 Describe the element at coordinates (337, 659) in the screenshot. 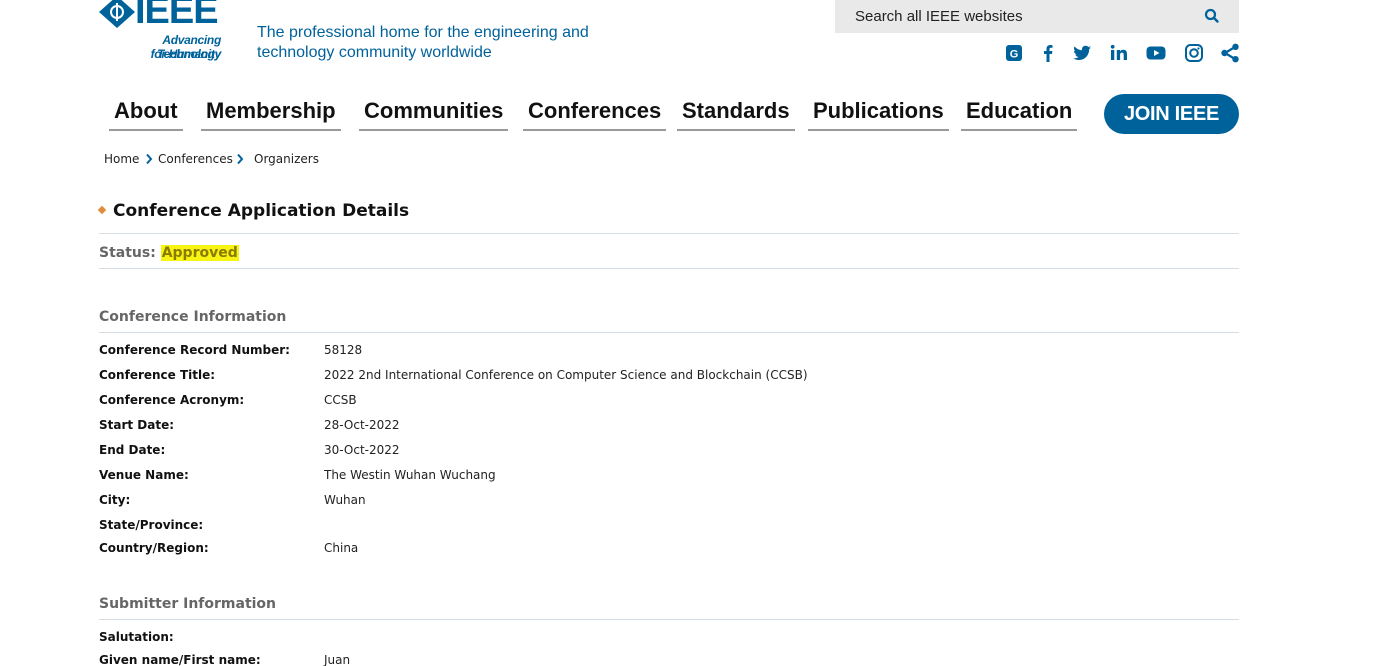

I see `field-value: Juan` at that location.